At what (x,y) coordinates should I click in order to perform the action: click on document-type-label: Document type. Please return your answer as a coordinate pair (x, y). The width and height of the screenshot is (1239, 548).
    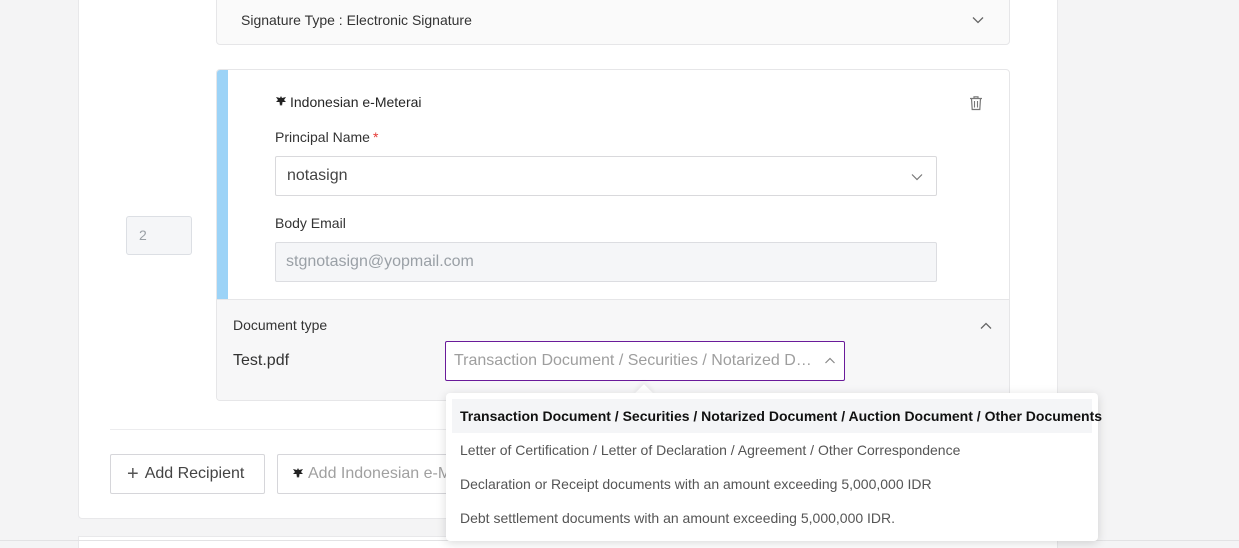
    Looking at the image, I should click on (280, 325).